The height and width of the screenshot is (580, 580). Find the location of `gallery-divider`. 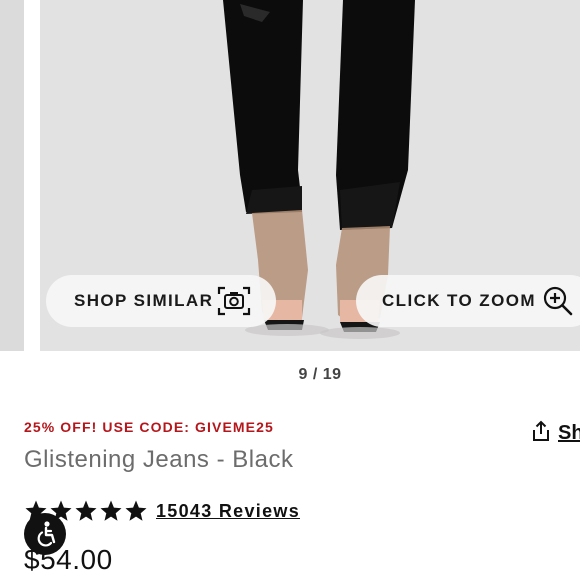

gallery-divider is located at coordinates (32, 175).